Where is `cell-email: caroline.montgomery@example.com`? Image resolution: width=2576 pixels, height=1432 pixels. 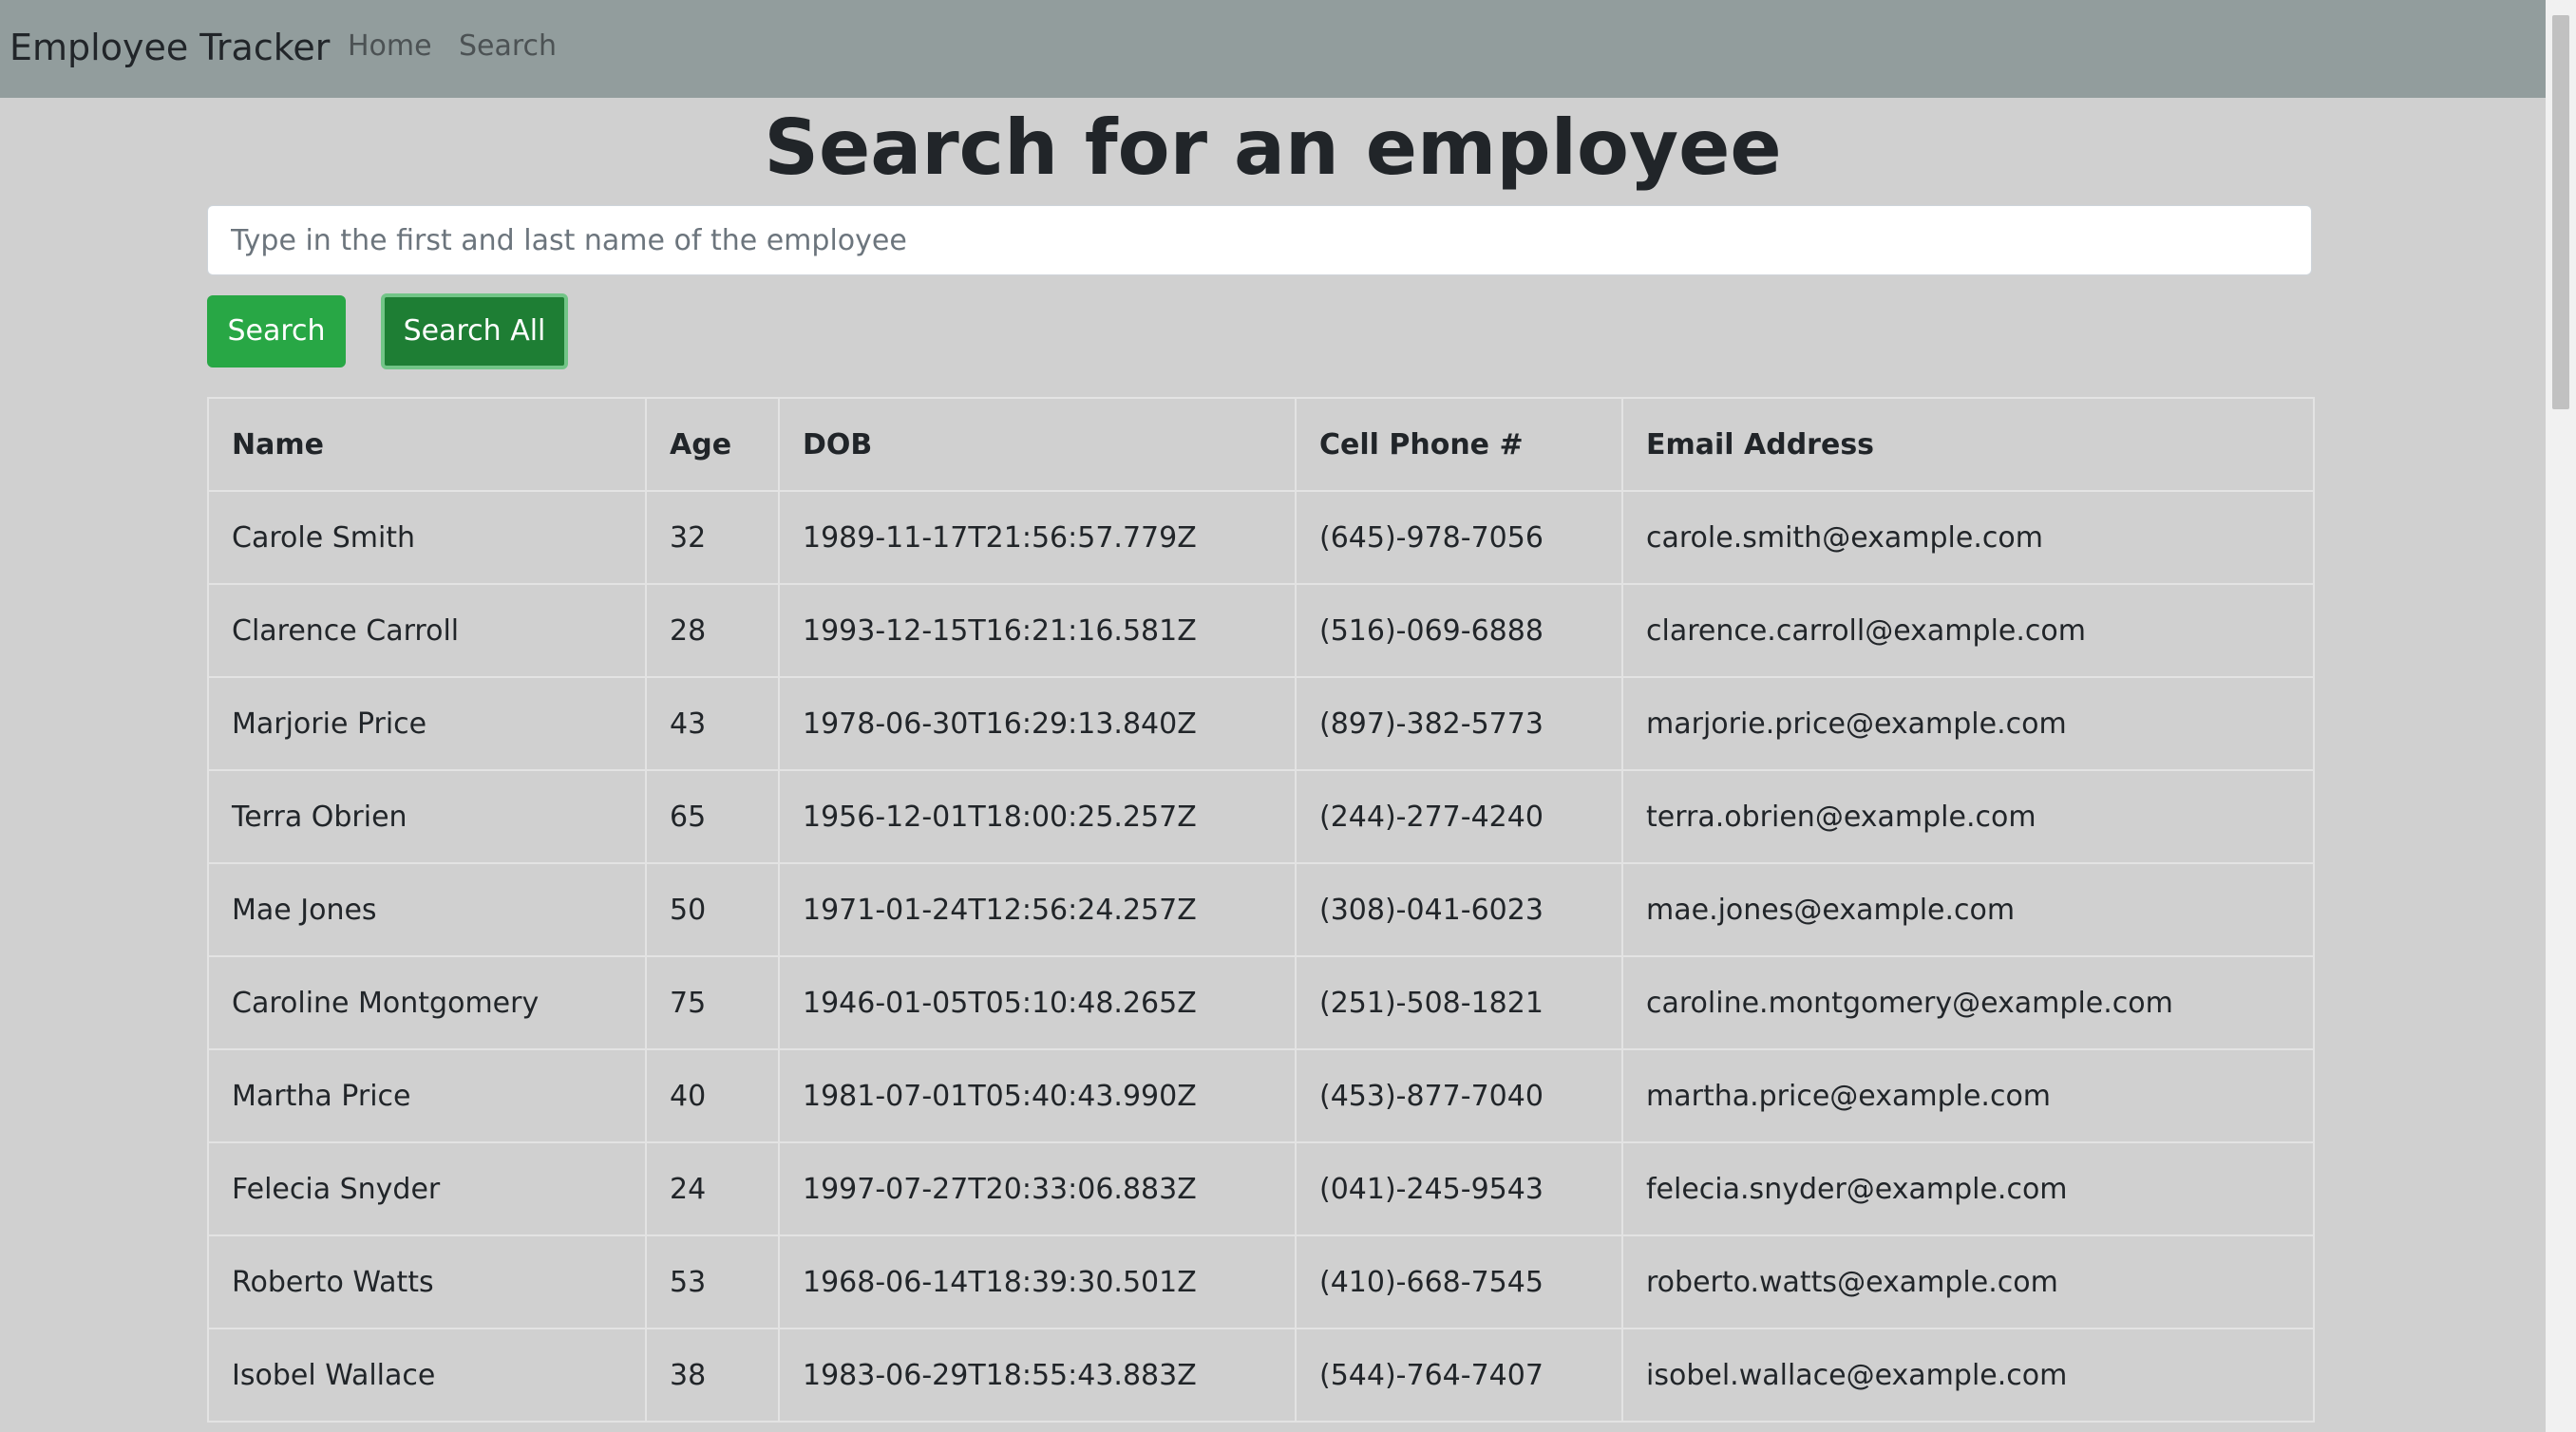
cell-email: caroline.montgomery@example.com is located at coordinates (1968, 1003).